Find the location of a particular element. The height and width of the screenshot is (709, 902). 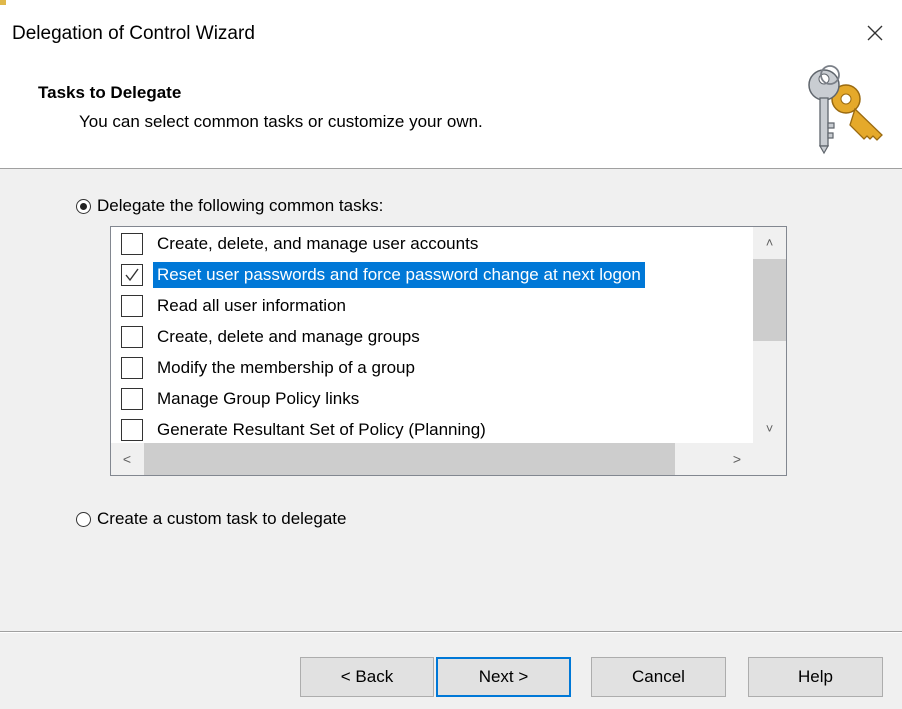

vertical-scroll-thumb is located at coordinates (769, 300).